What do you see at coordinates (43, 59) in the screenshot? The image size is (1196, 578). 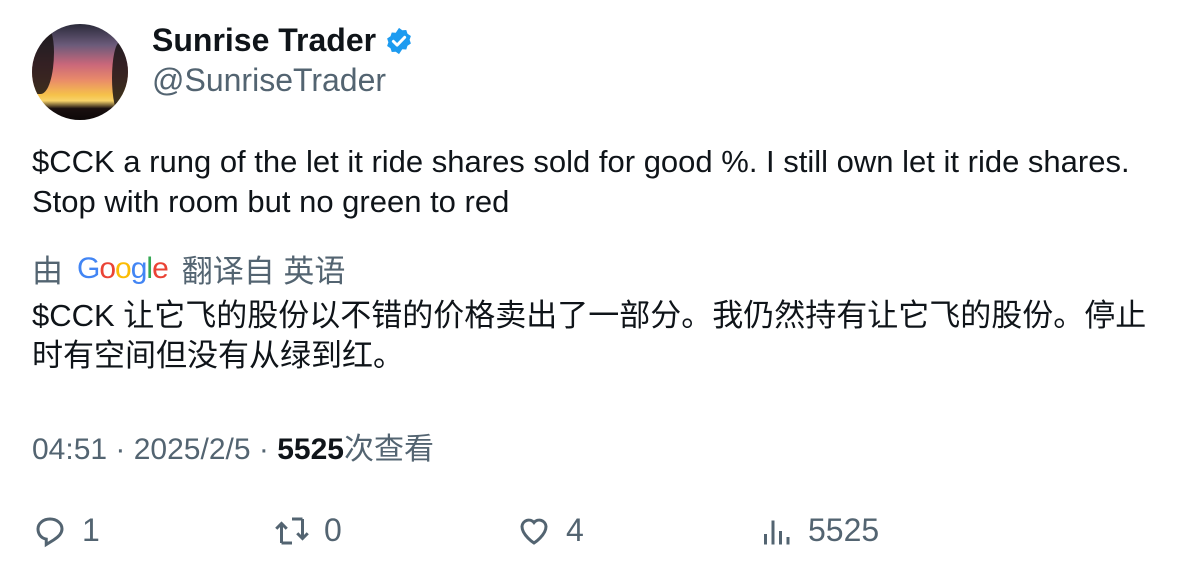 I see `avatar-tree-left` at bounding box center [43, 59].